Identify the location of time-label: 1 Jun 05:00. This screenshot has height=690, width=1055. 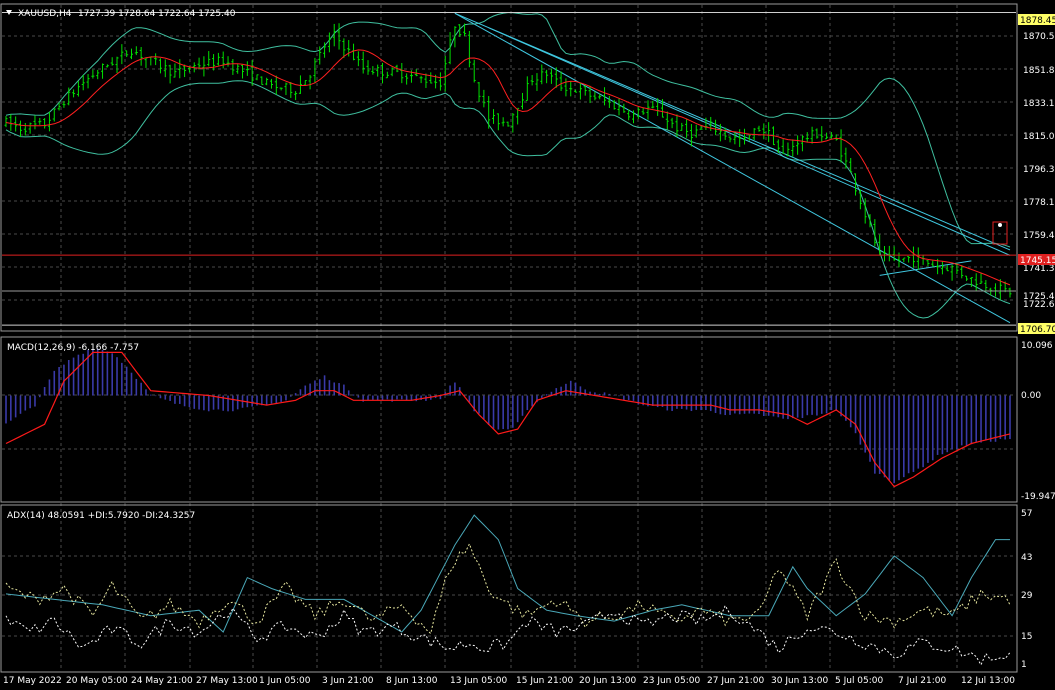
(285, 681).